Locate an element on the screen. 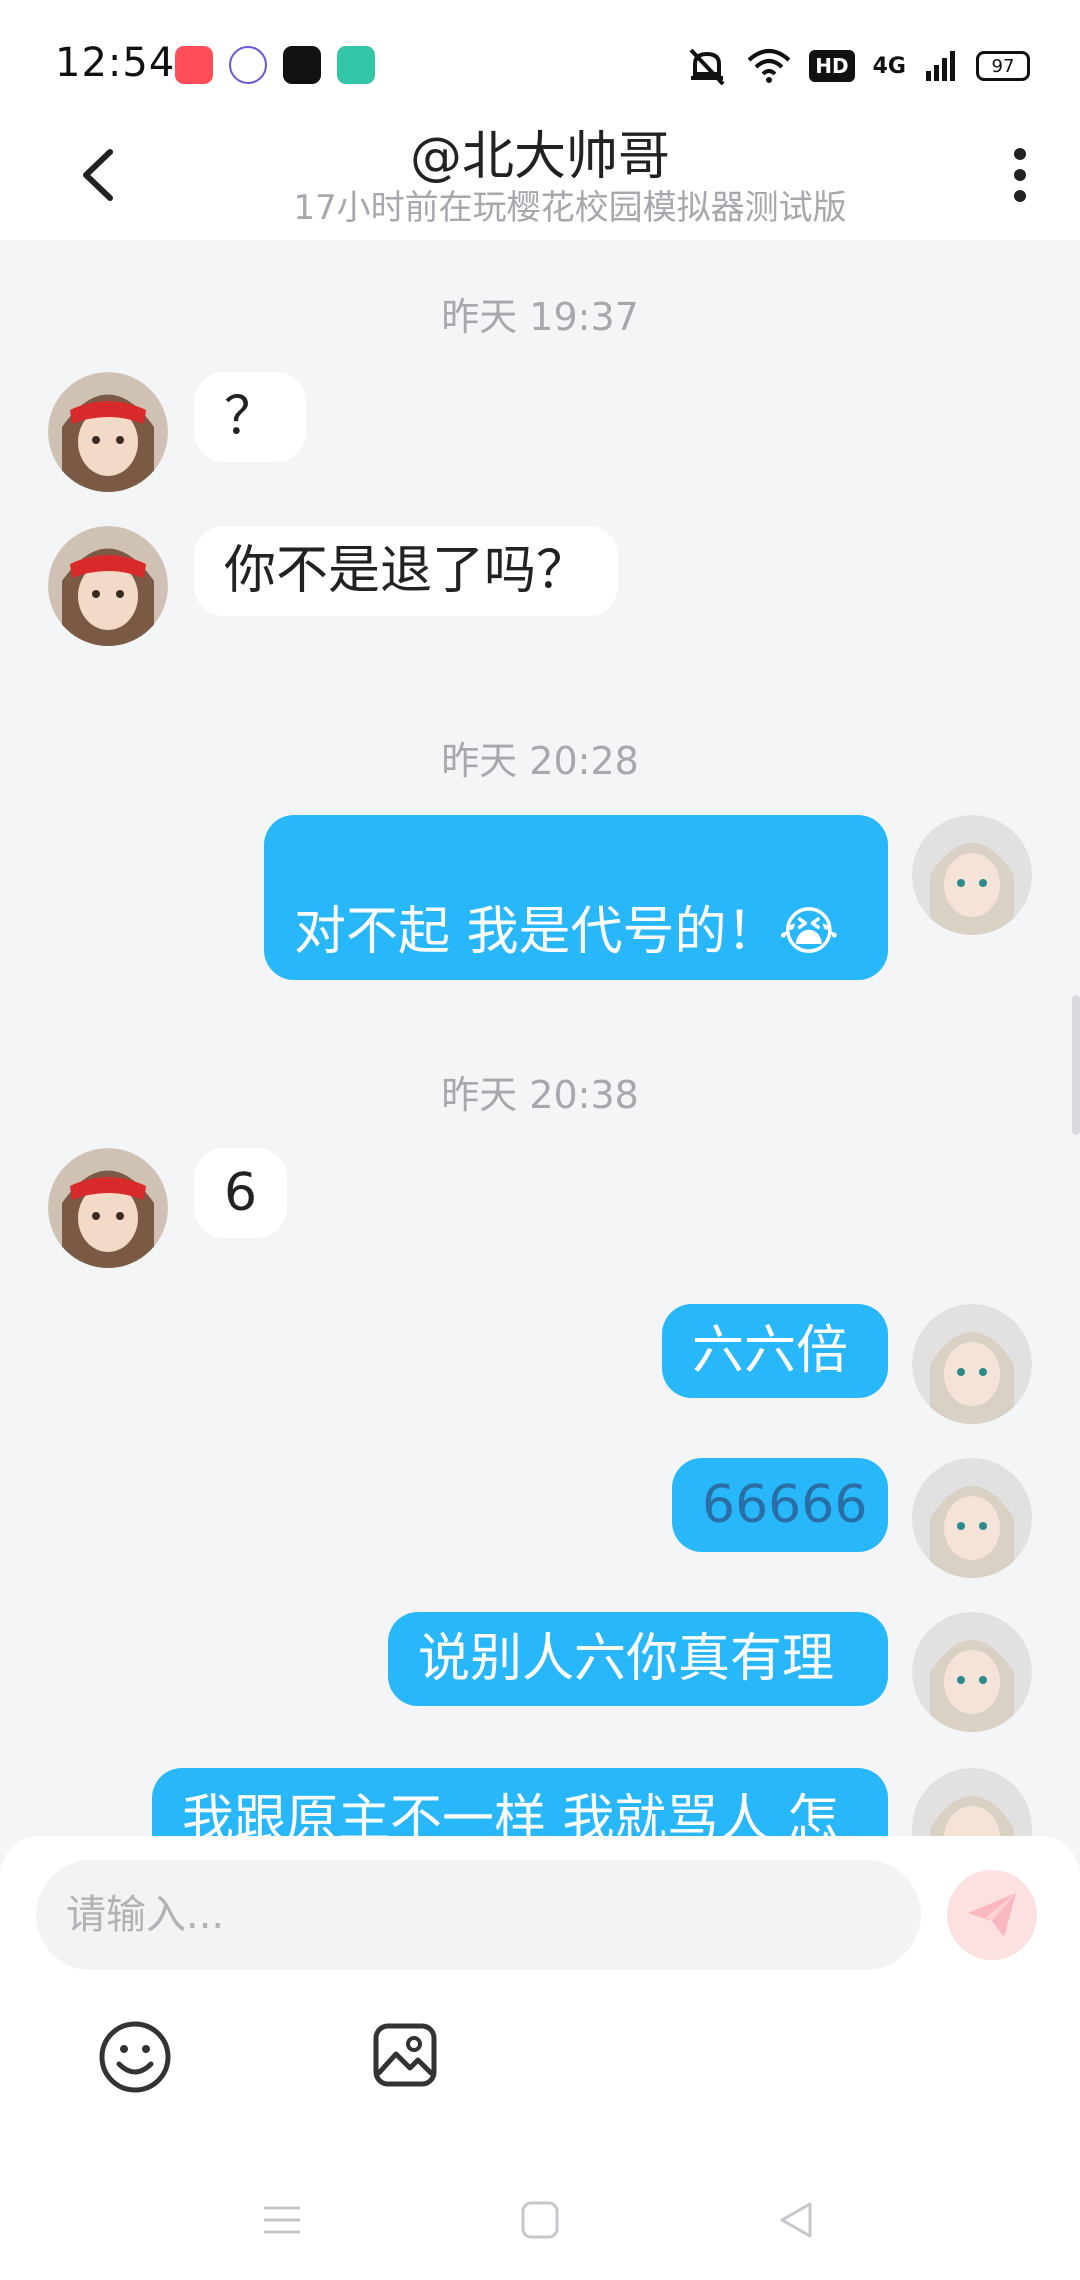 This screenshot has width=1080, height=2280. nav-home-button is located at coordinates (540, 2222).